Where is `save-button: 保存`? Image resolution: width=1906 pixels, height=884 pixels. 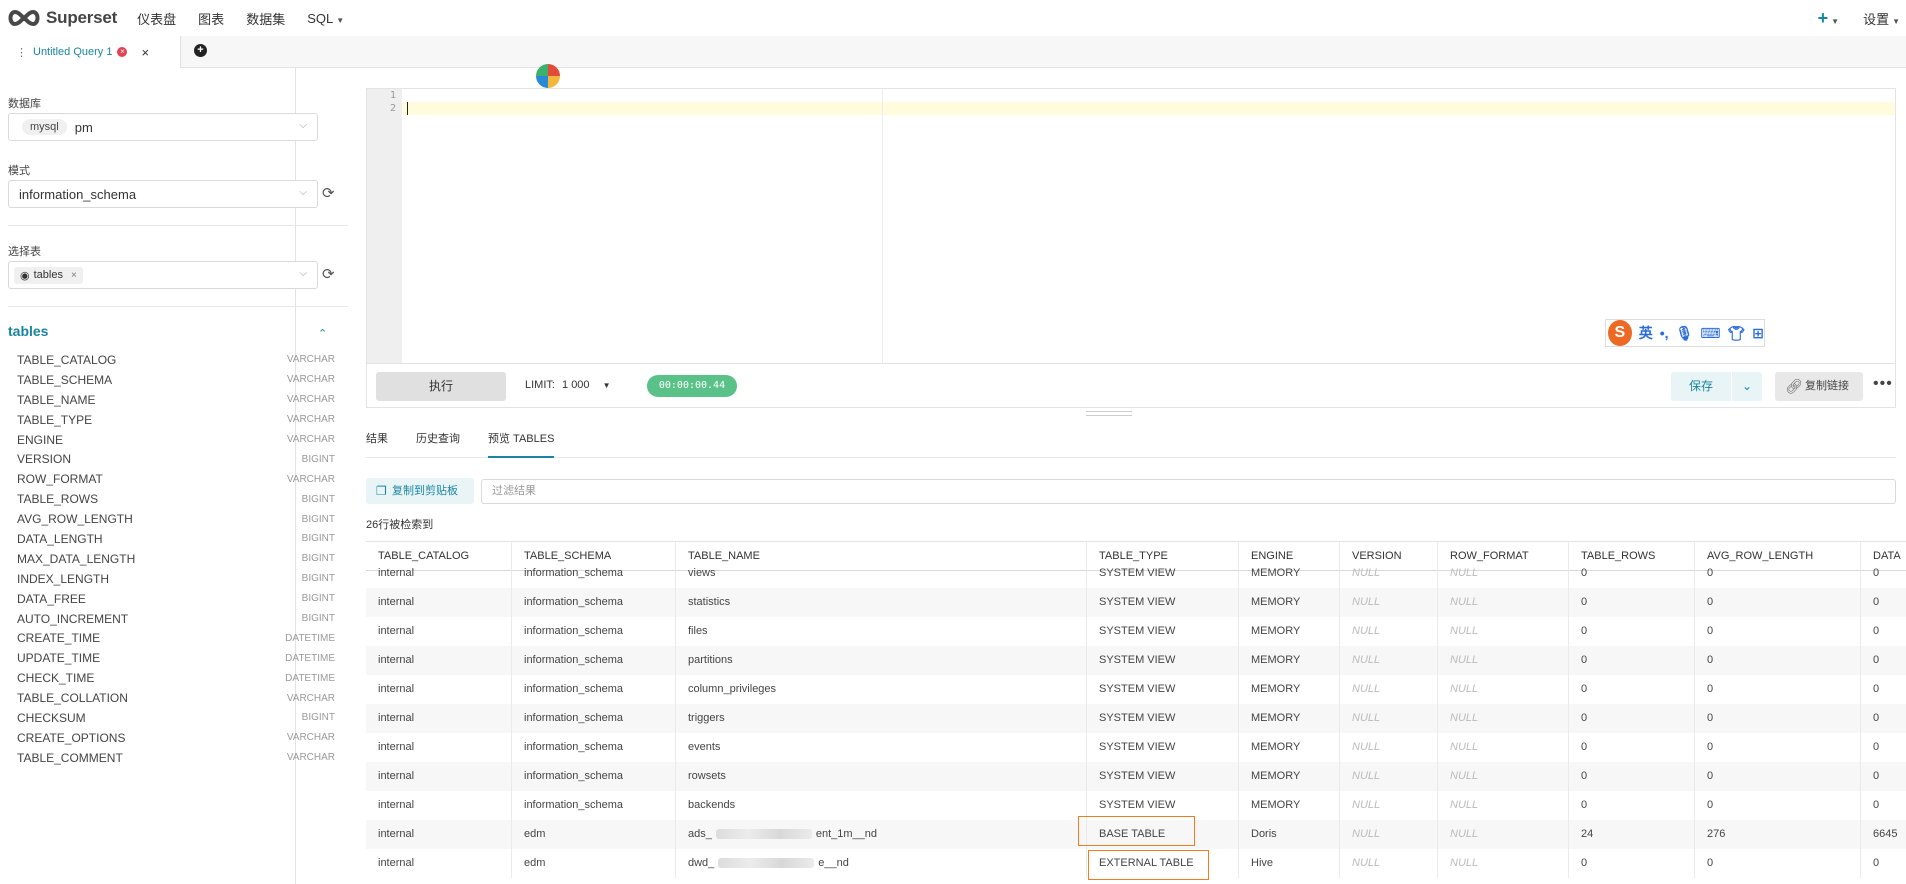 save-button: 保存 is located at coordinates (1701, 386).